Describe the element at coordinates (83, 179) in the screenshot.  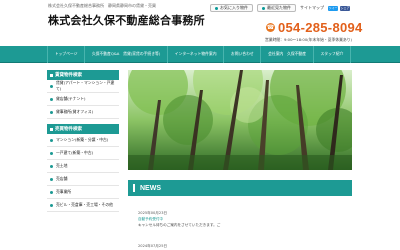
I see `sidebar-item-sale-store: 売店舗` at that location.